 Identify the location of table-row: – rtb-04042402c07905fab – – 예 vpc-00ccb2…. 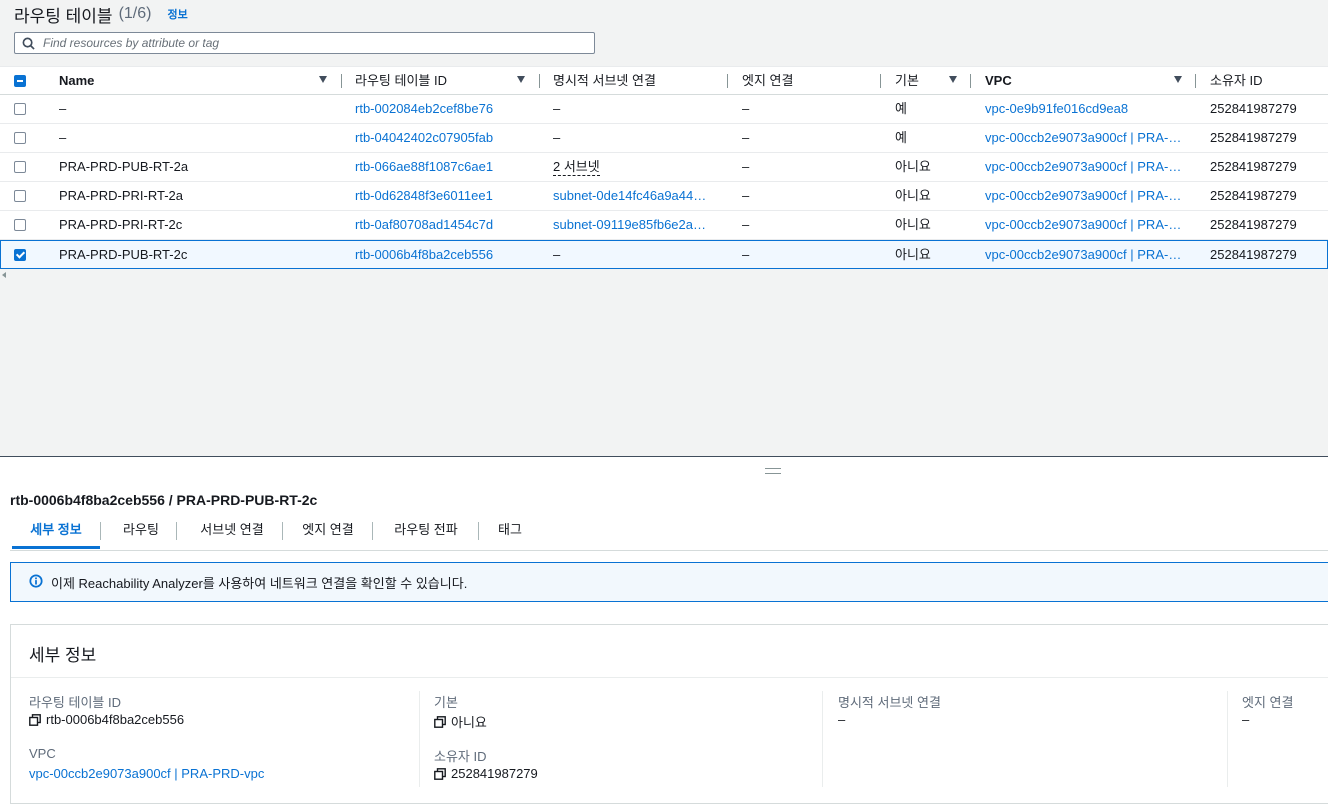
(664, 138).